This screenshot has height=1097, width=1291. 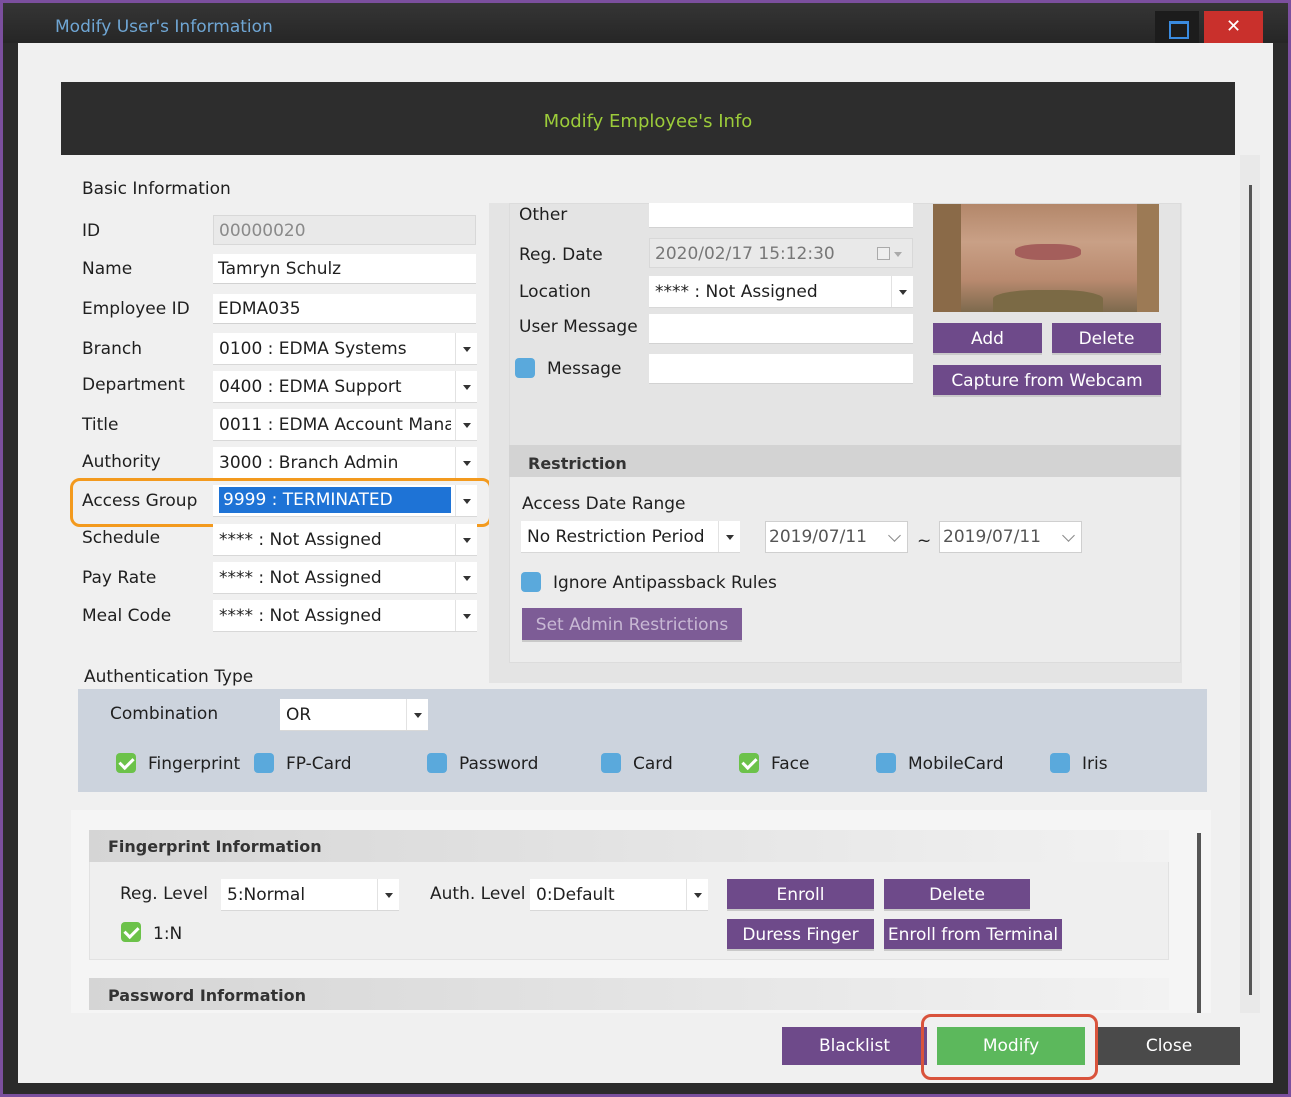 What do you see at coordinates (299, 715) in the screenshot?
I see `combination-value: OR` at bounding box center [299, 715].